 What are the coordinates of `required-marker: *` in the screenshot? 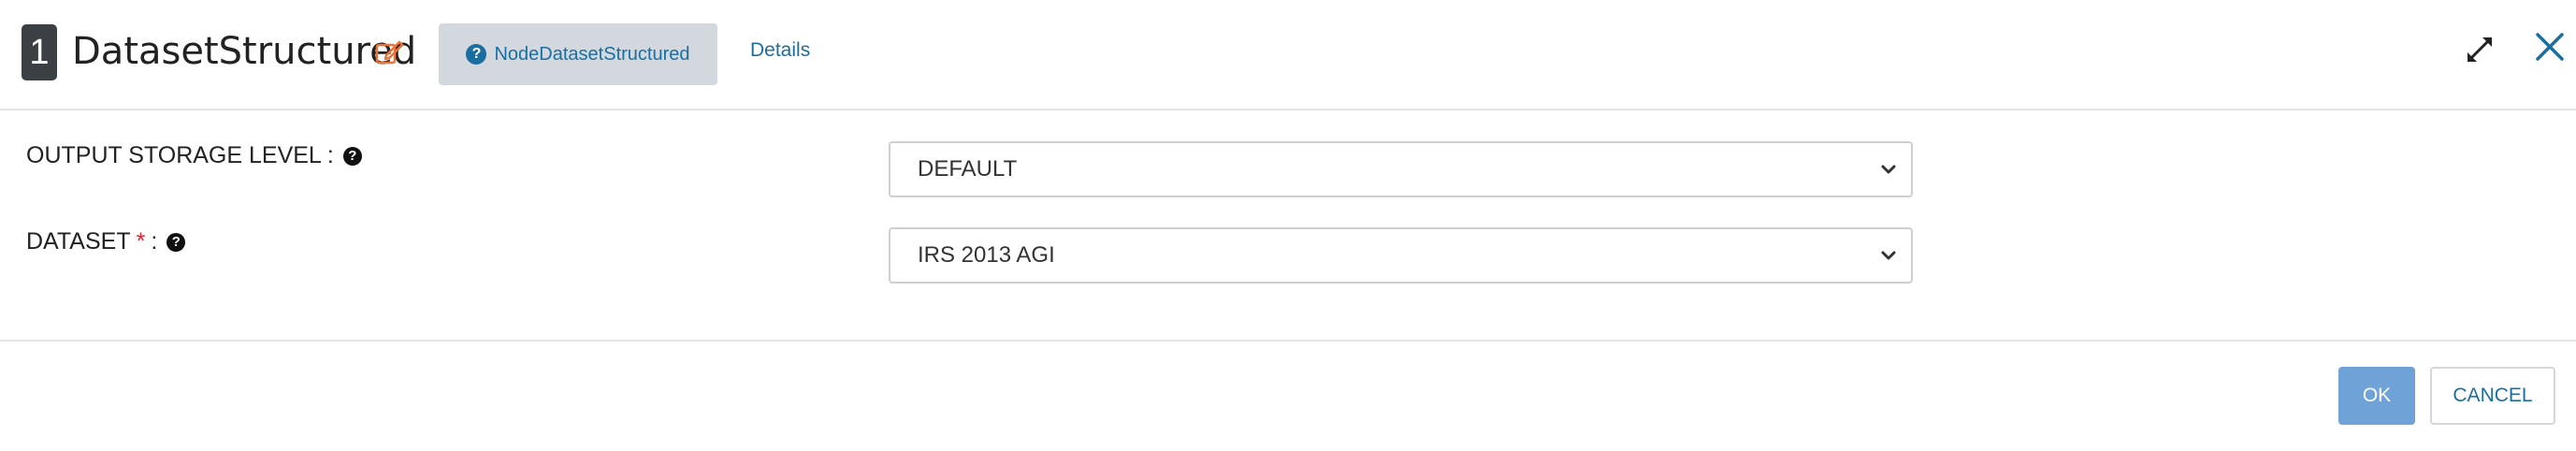 It's located at (141, 242).